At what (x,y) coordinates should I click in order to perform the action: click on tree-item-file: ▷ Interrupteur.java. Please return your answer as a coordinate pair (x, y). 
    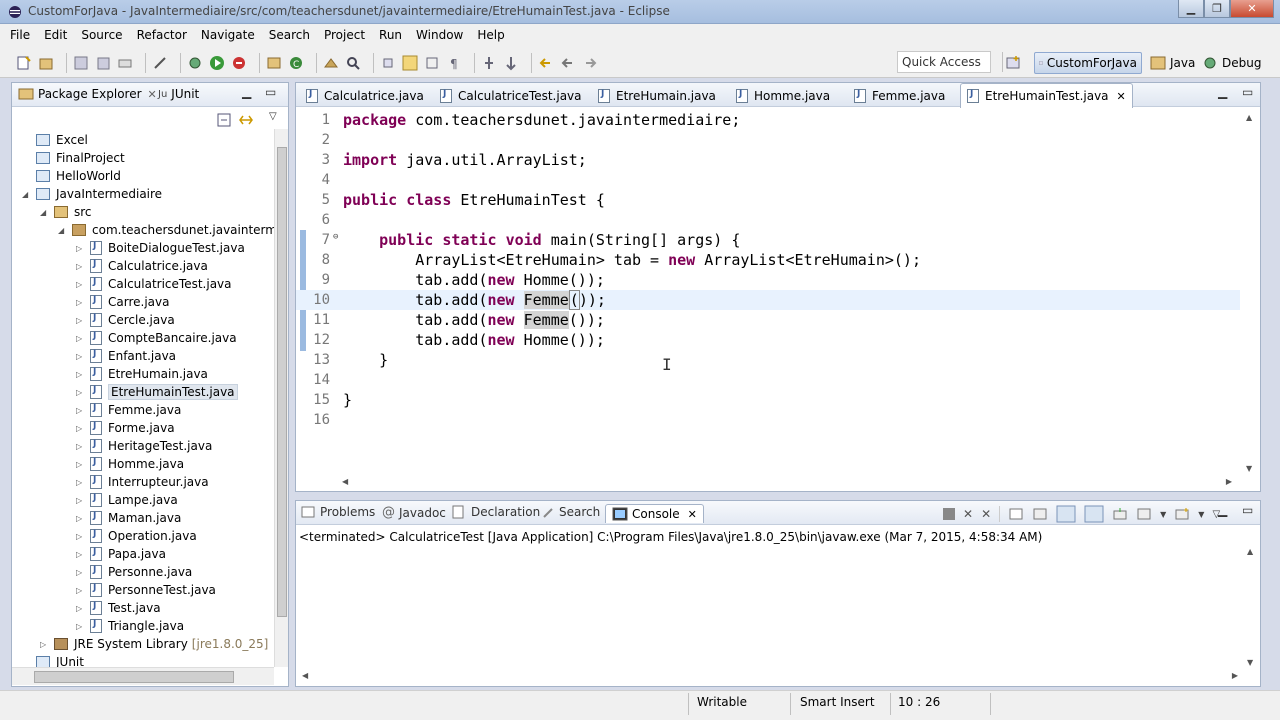
    Looking at the image, I should click on (142, 482).